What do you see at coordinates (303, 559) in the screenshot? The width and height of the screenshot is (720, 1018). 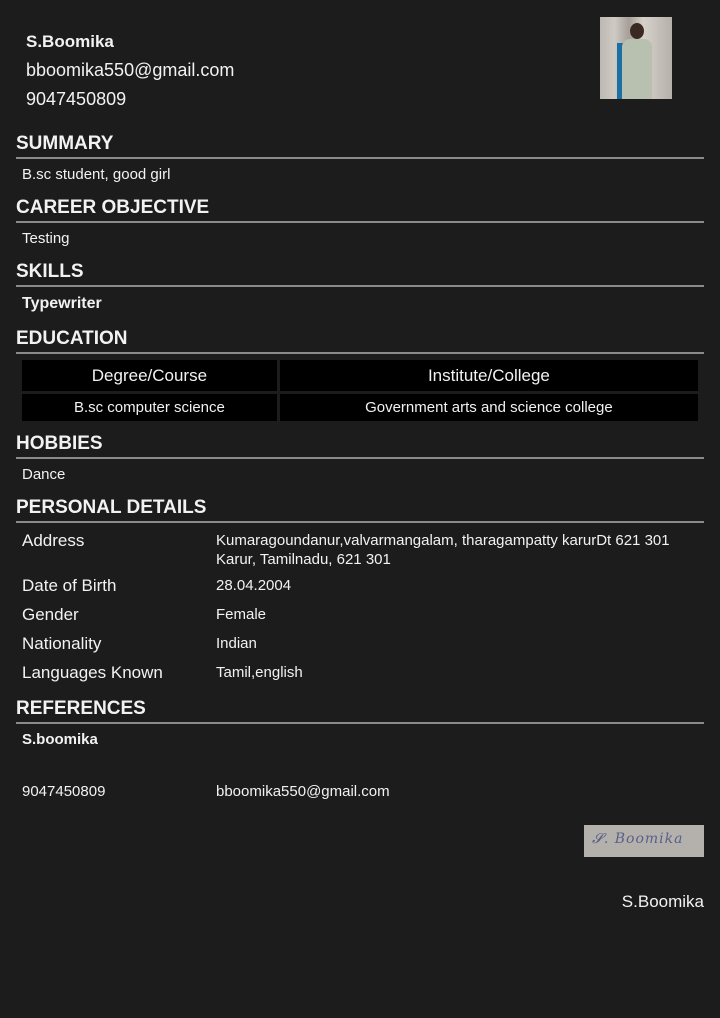 I see `address-value-line2: Karur, Tamilnadu, 621 301` at bounding box center [303, 559].